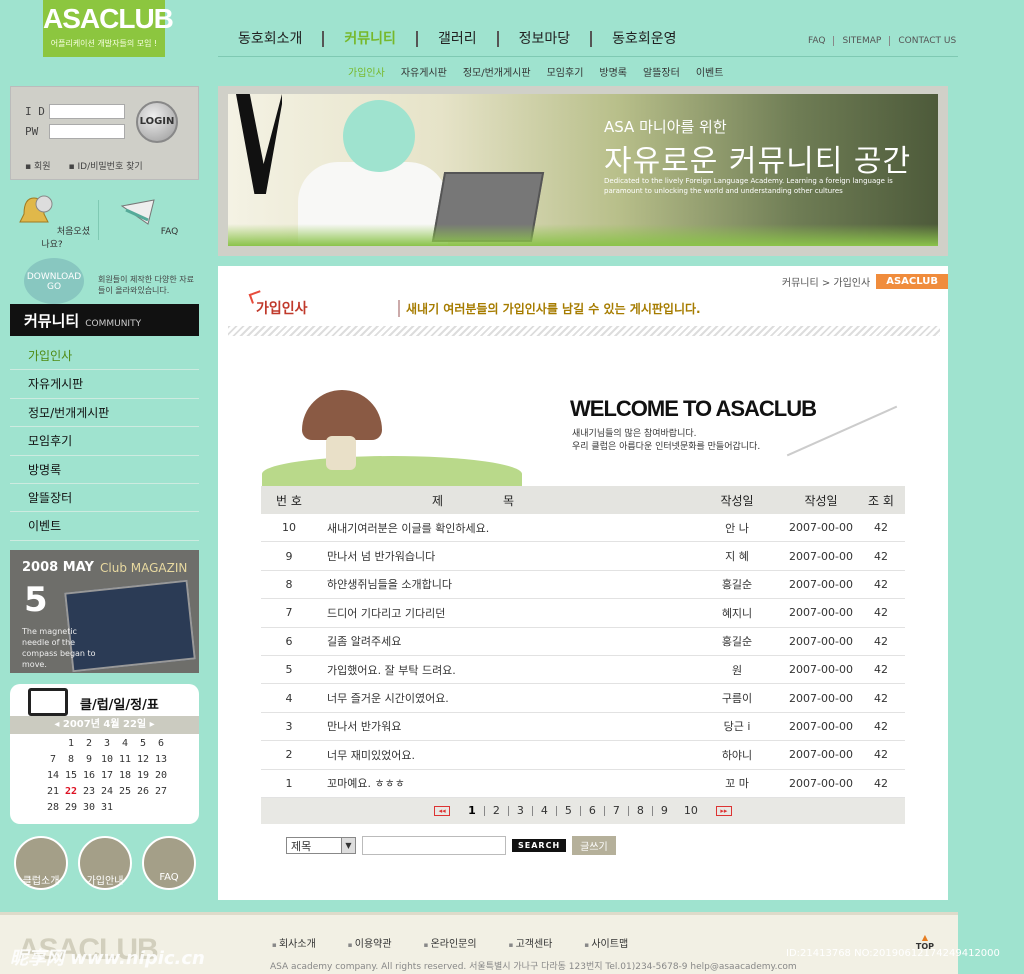 The height and width of the screenshot is (974, 1024). I want to click on side-menu-reviews: 모임후기, so click(104, 441).